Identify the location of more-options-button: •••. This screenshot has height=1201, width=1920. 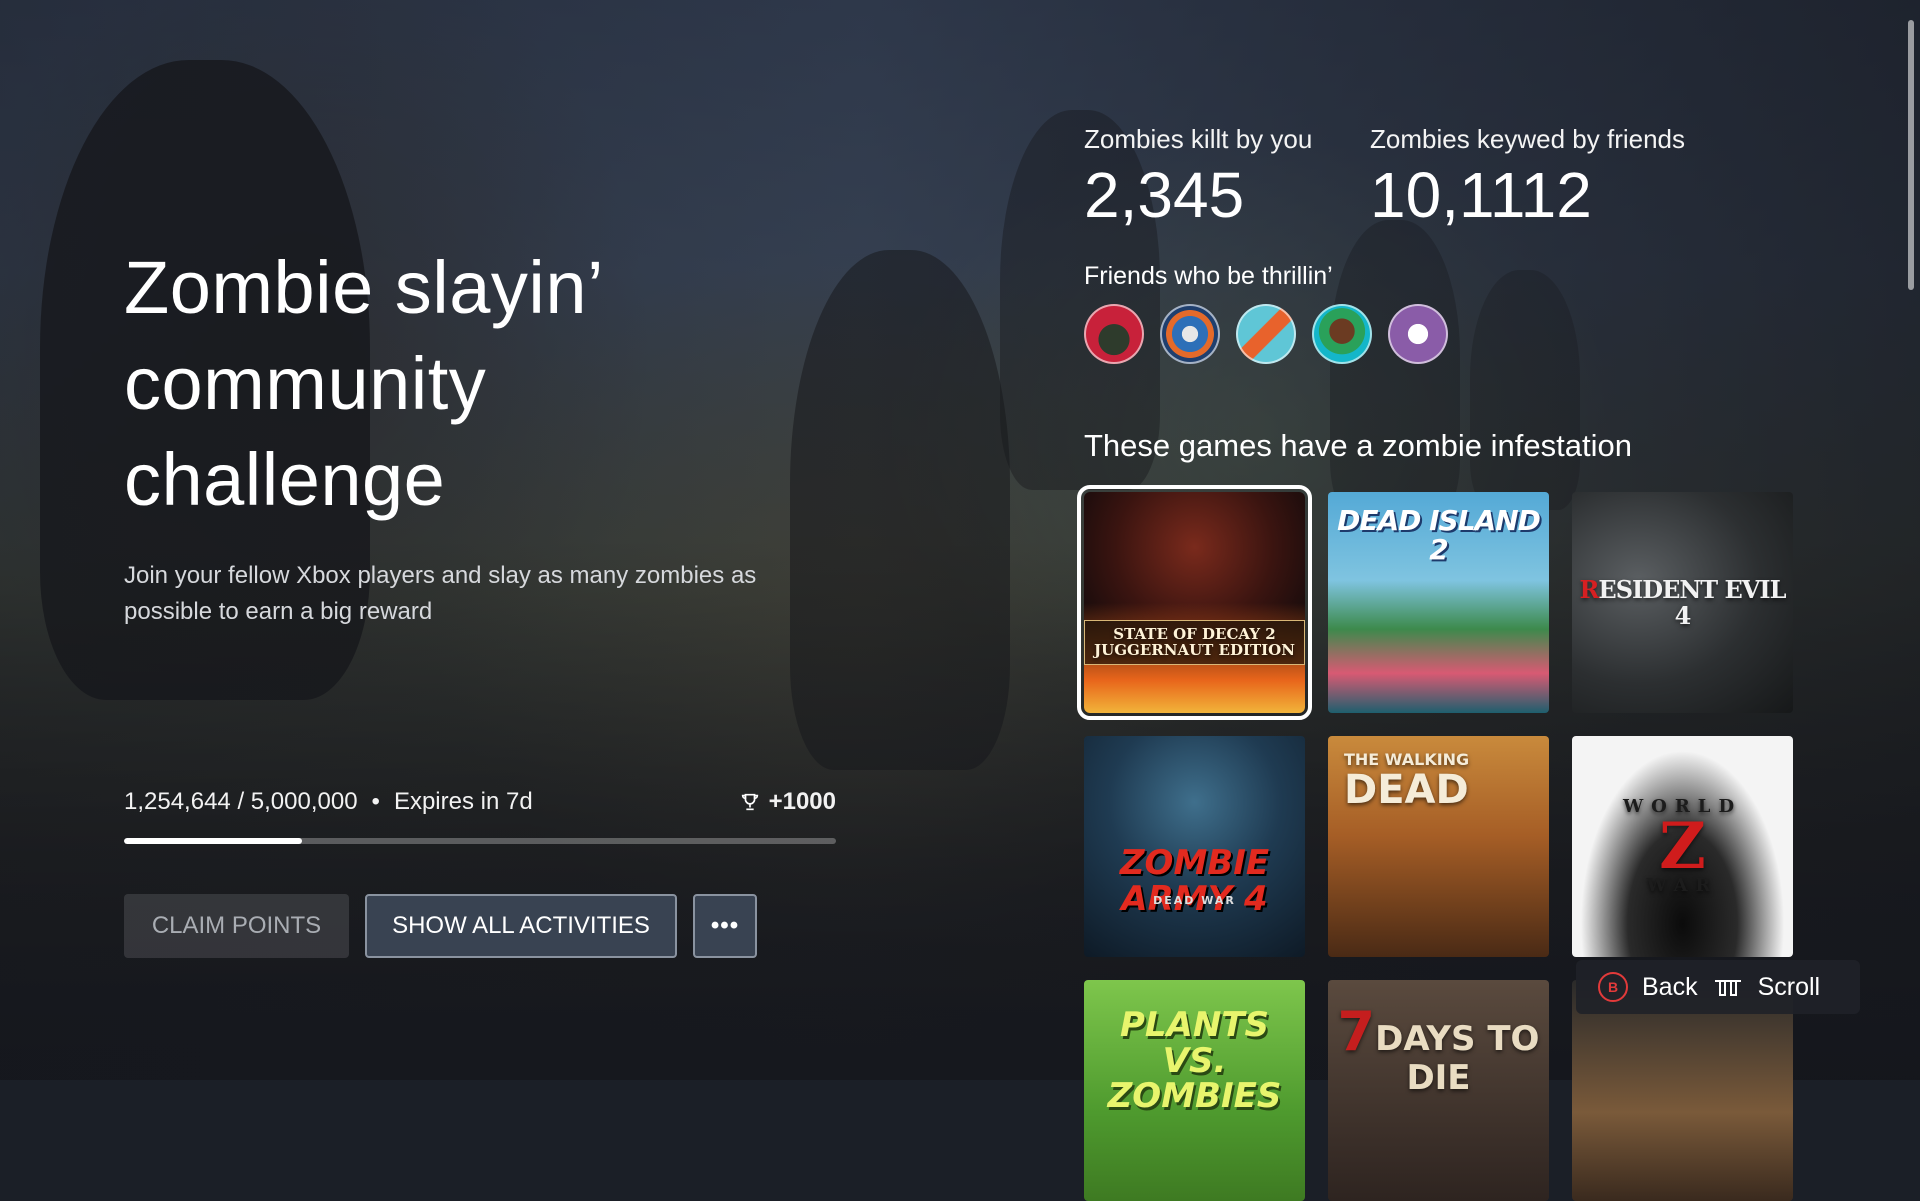
(725, 926).